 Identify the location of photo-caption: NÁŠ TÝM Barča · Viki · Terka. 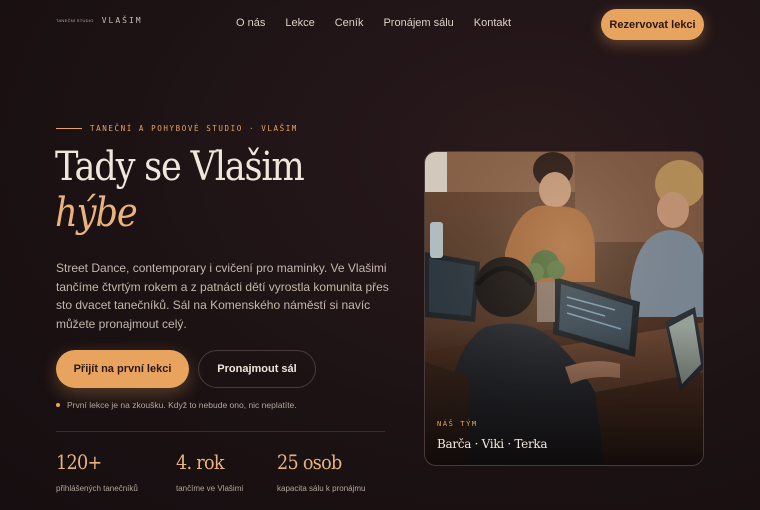
(492, 435).